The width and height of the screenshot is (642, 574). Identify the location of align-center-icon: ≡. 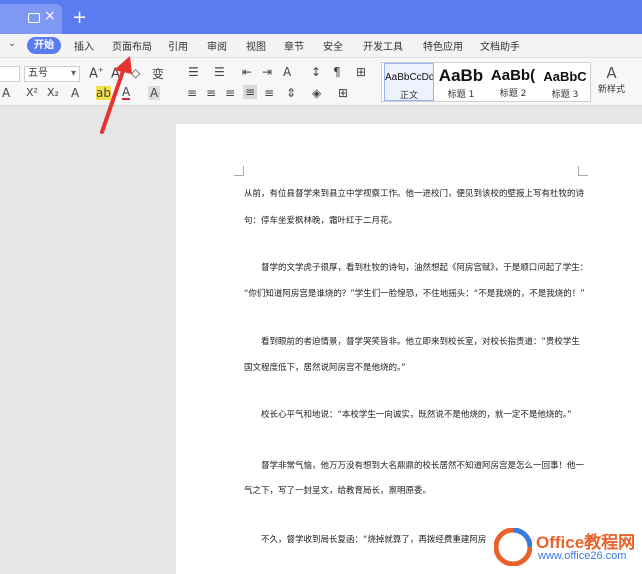
(211, 93).